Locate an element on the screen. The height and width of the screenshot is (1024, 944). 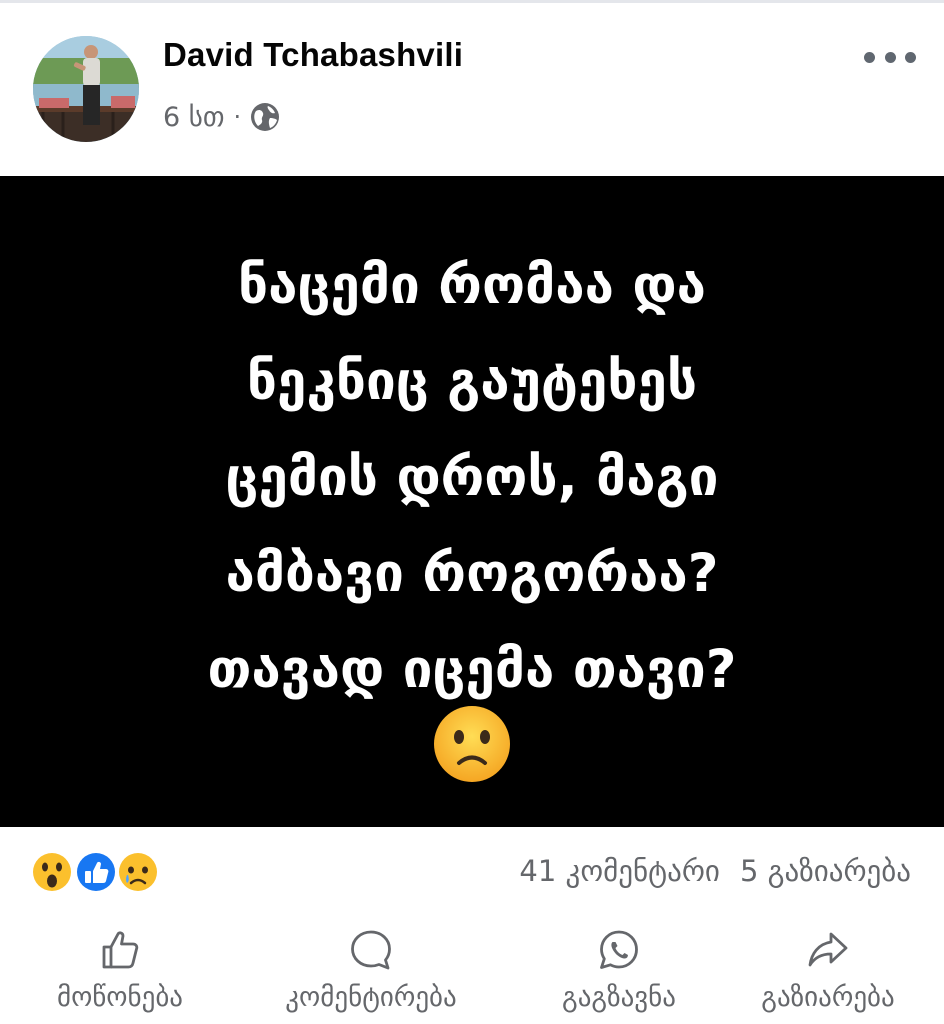
like-reaction-icon is located at coordinates (96, 872).